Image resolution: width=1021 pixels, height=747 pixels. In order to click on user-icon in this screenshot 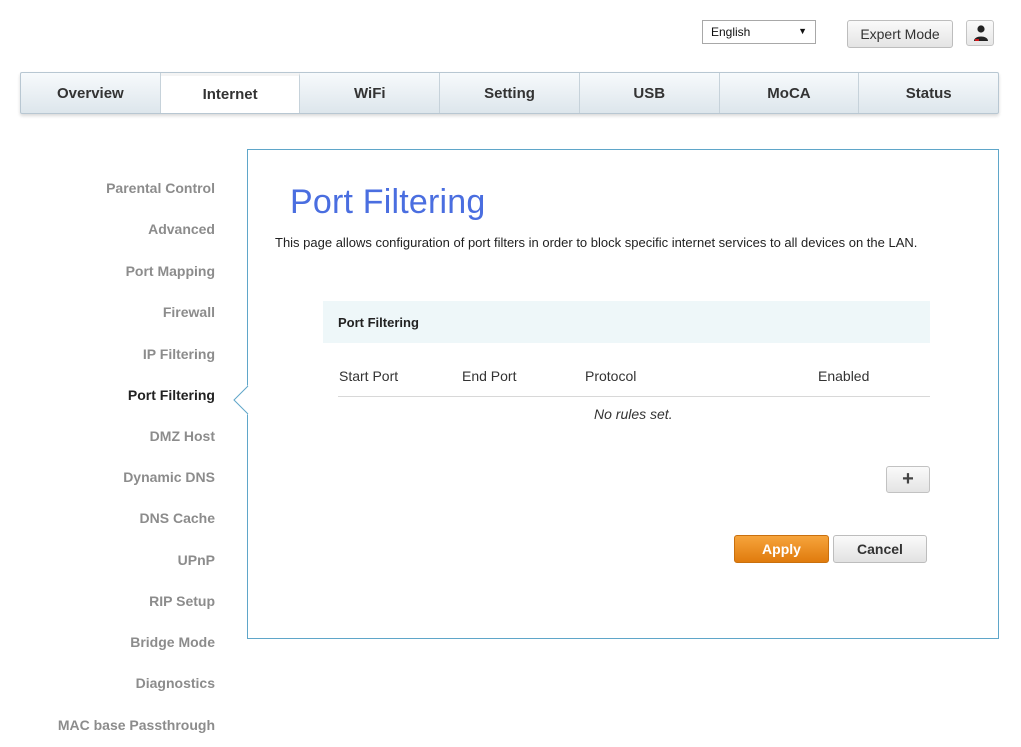, I will do `click(981, 33)`.